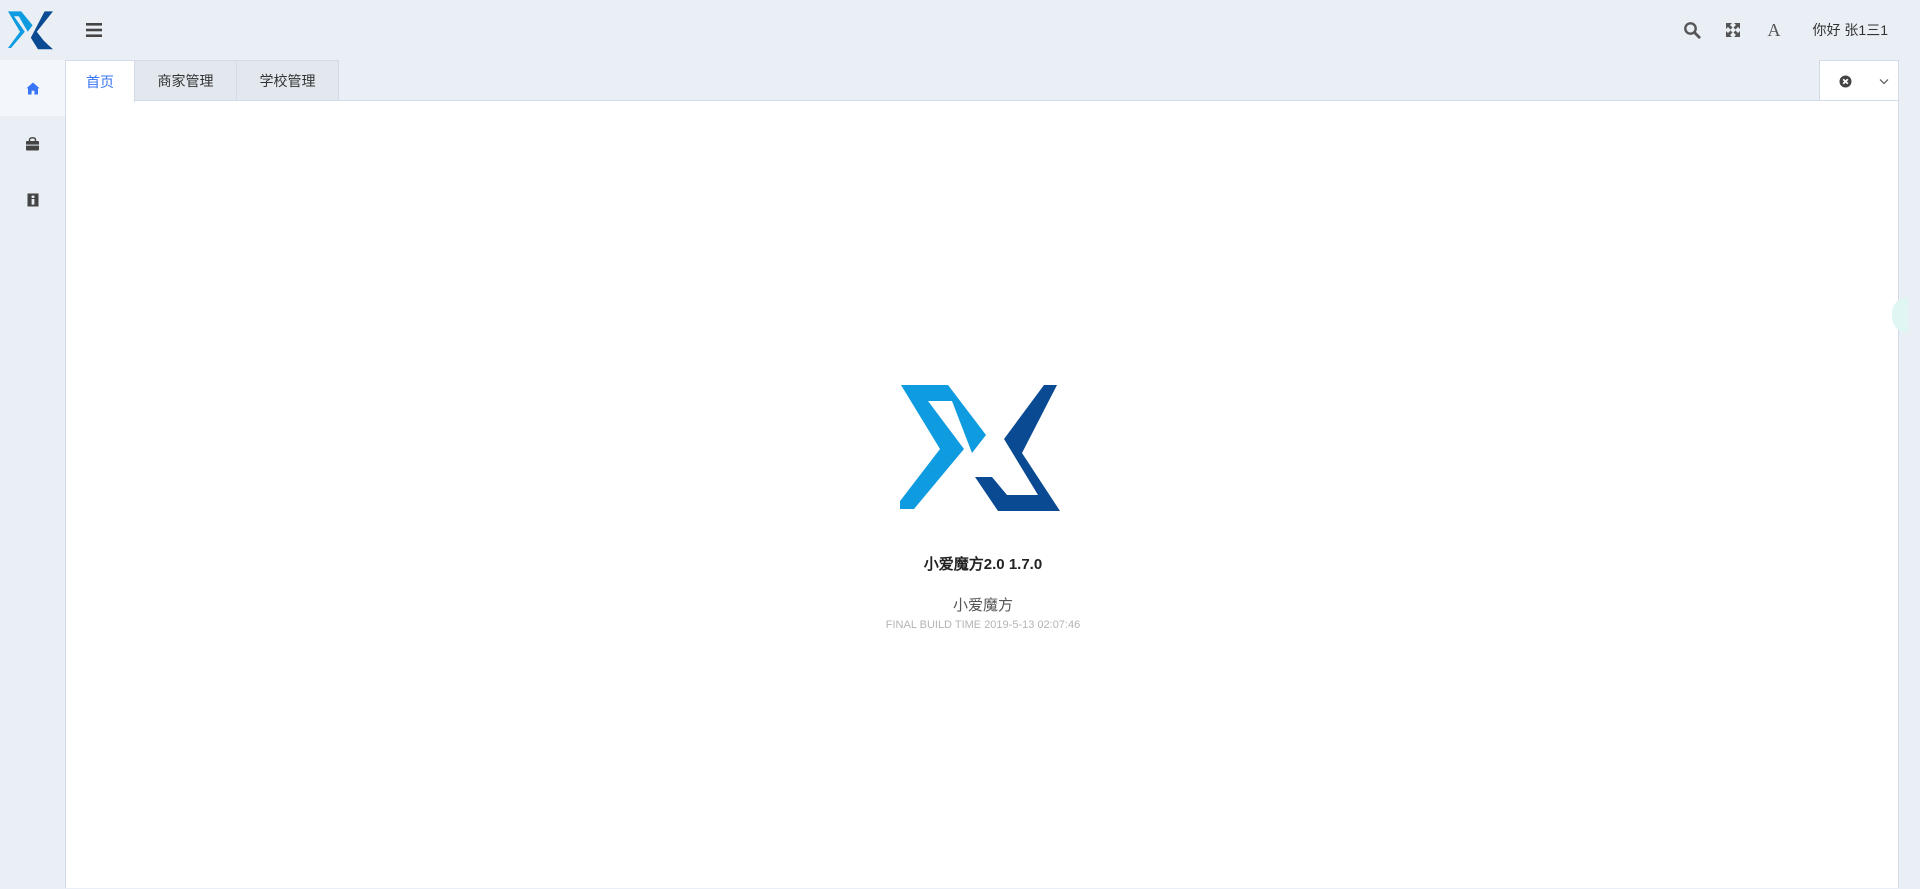  What do you see at coordinates (1900, 315) in the screenshot?
I see `side-drawer-handle` at bounding box center [1900, 315].